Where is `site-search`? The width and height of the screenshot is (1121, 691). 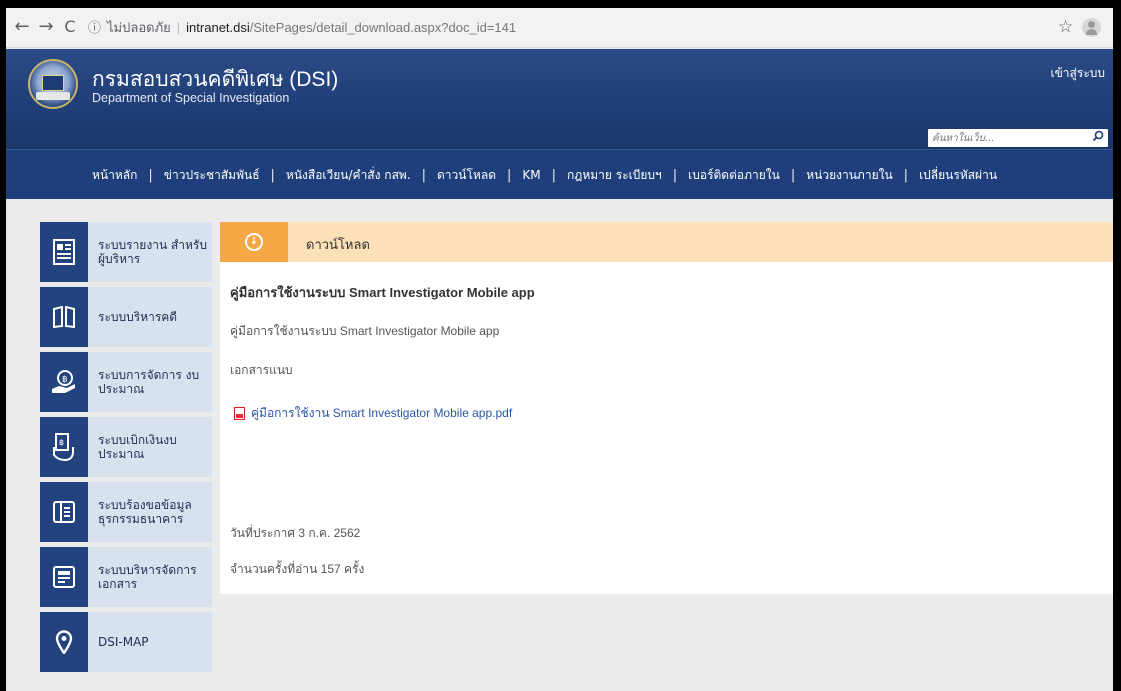
site-search is located at coordinates (1018, 138).